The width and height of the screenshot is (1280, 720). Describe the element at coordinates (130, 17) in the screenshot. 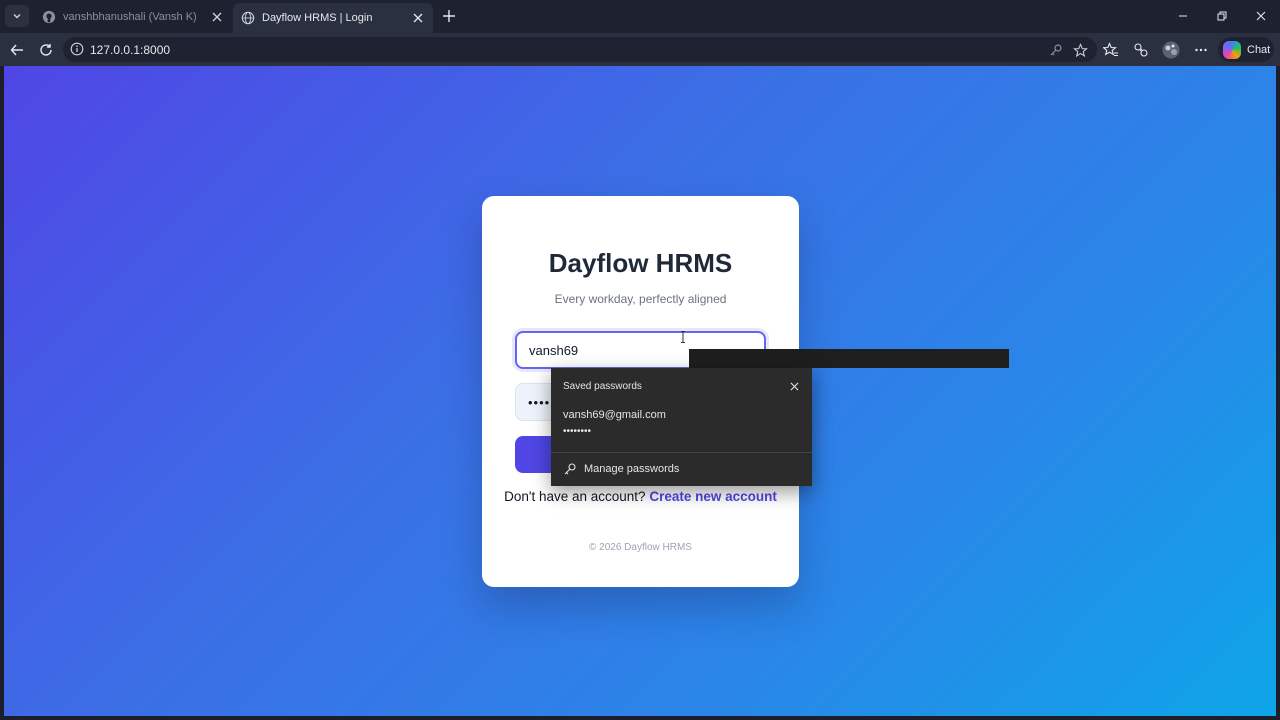

I see `tab-title: vanshbhanushali (Vansh K)` at that location.